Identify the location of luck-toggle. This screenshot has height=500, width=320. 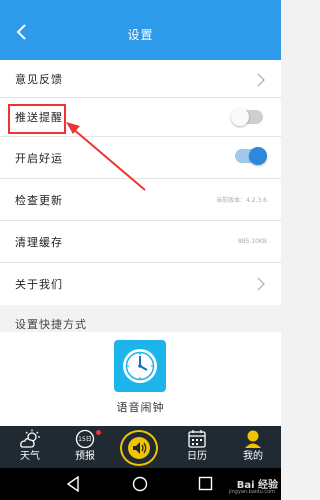
(251, 156).